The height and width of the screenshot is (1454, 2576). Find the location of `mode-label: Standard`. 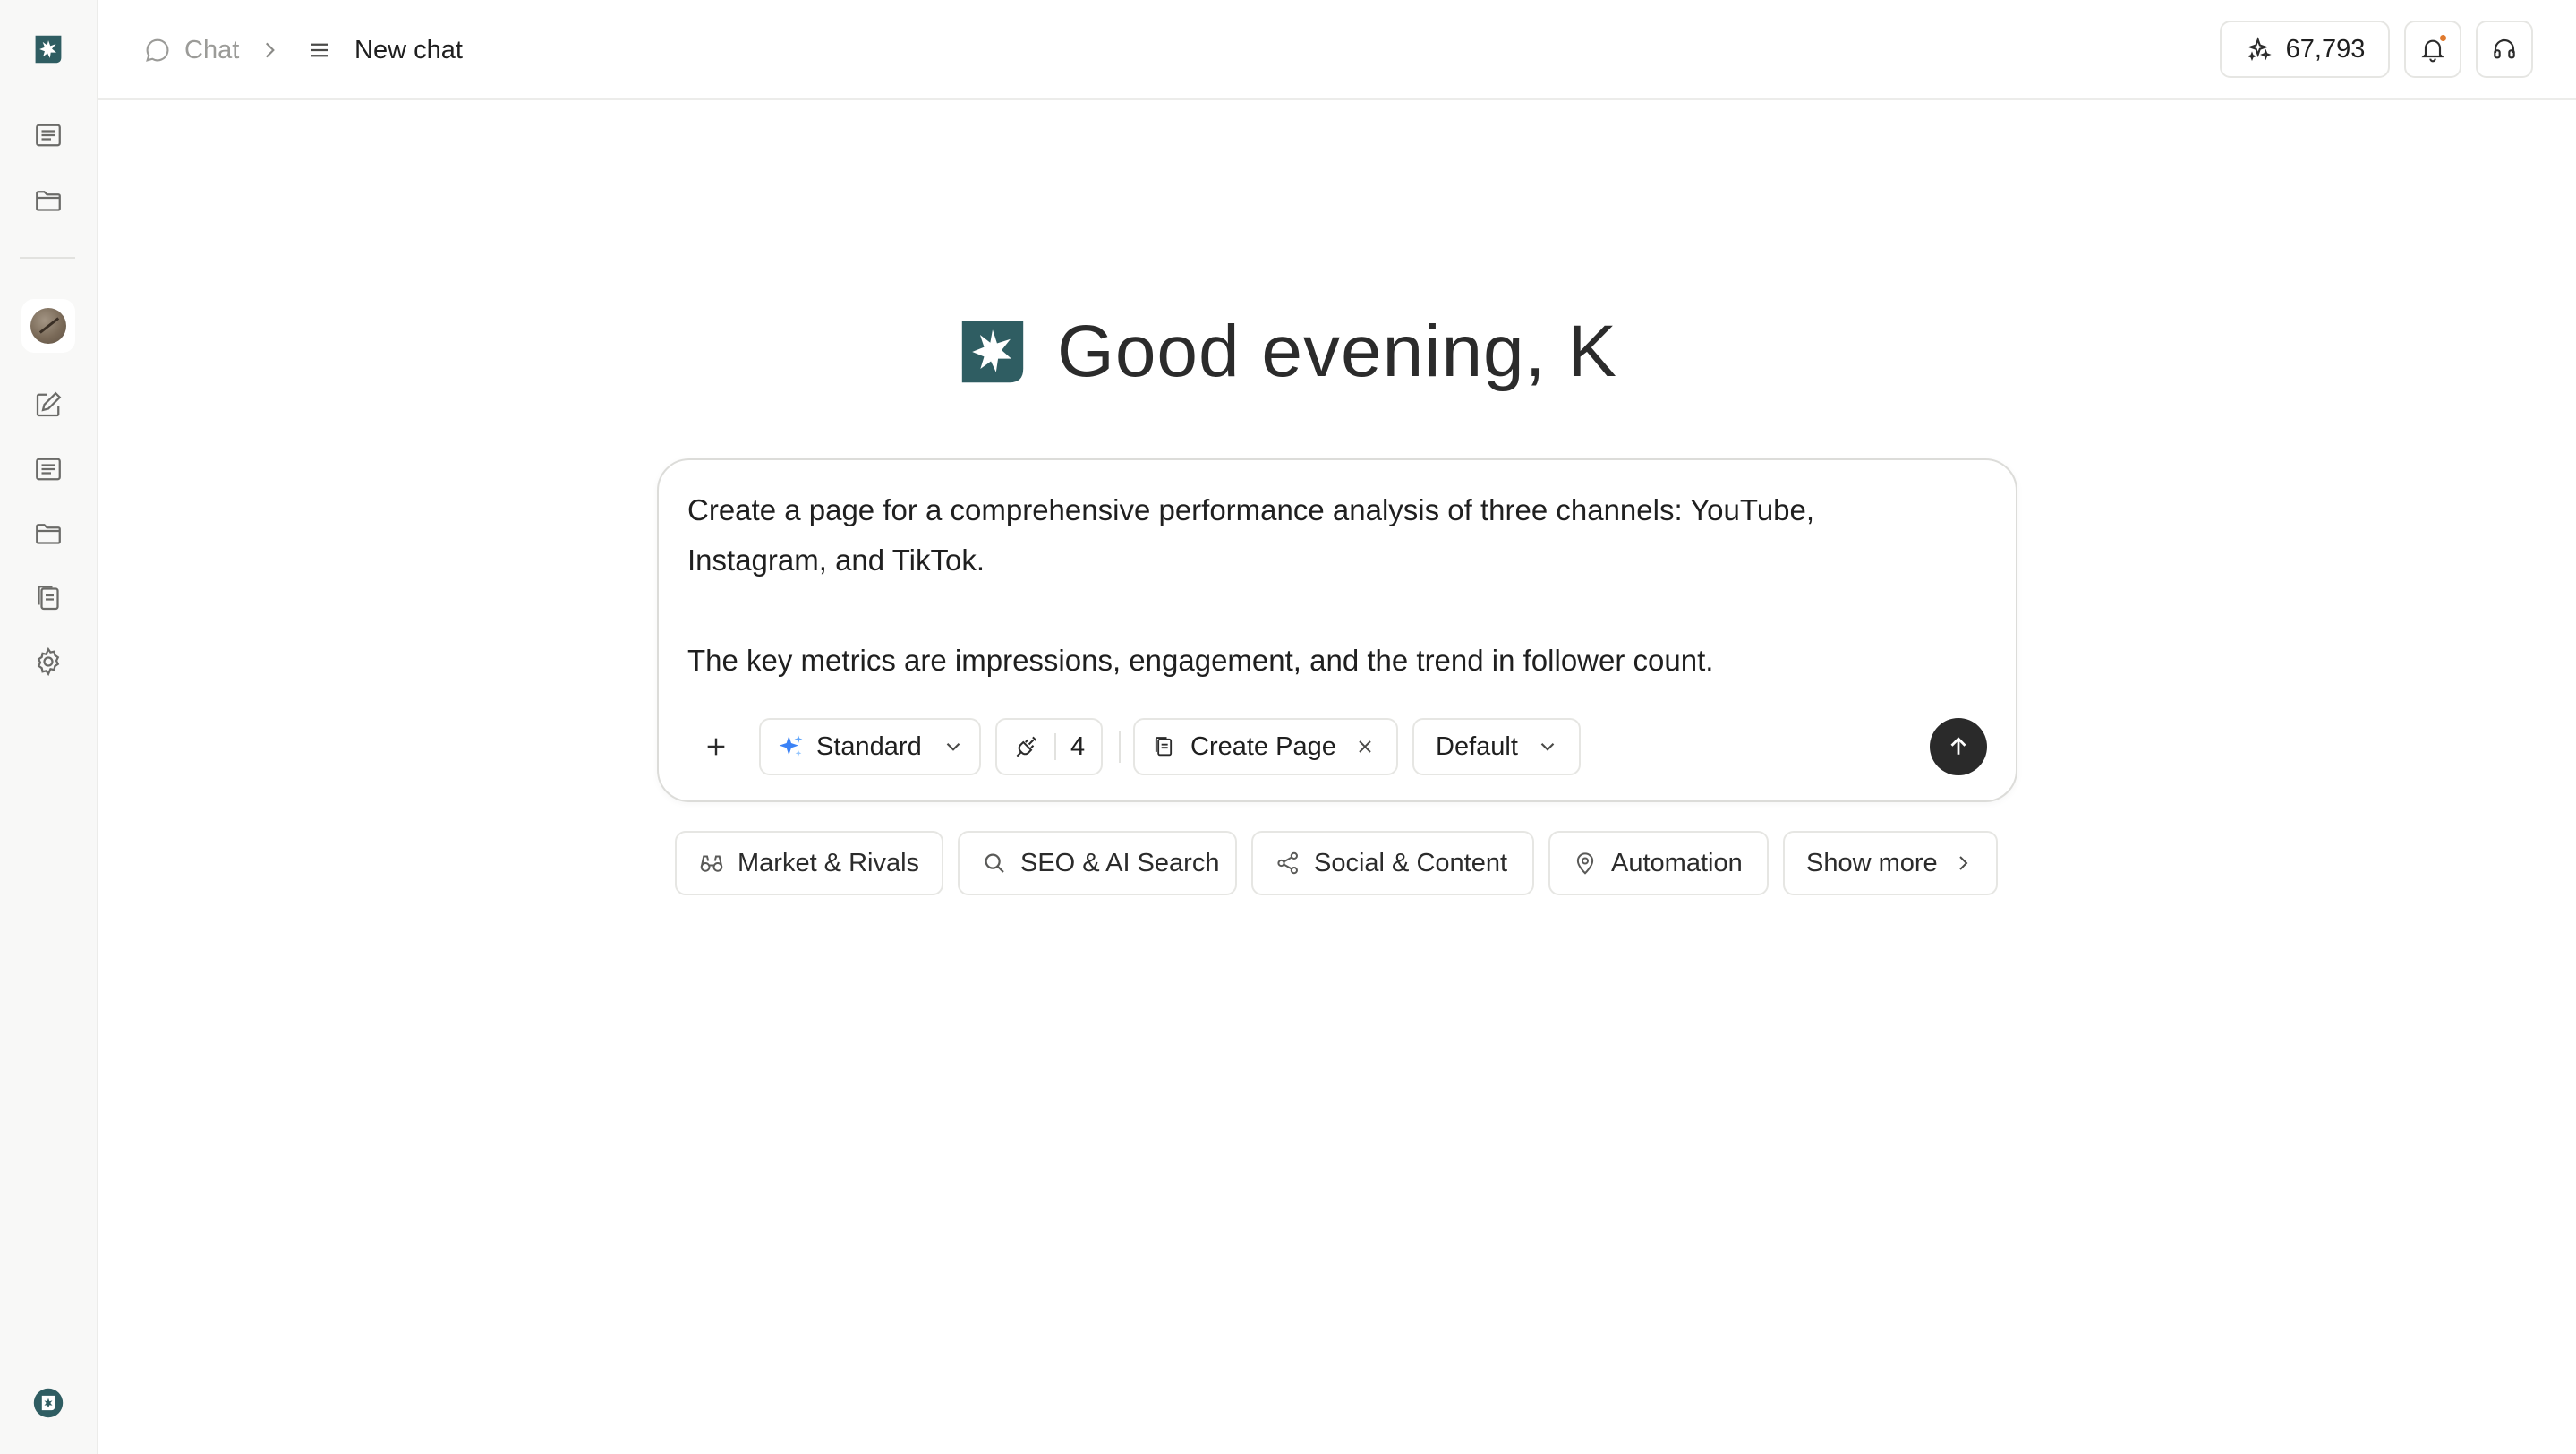

mode-label: Standard is located at coordinates (869, 746).